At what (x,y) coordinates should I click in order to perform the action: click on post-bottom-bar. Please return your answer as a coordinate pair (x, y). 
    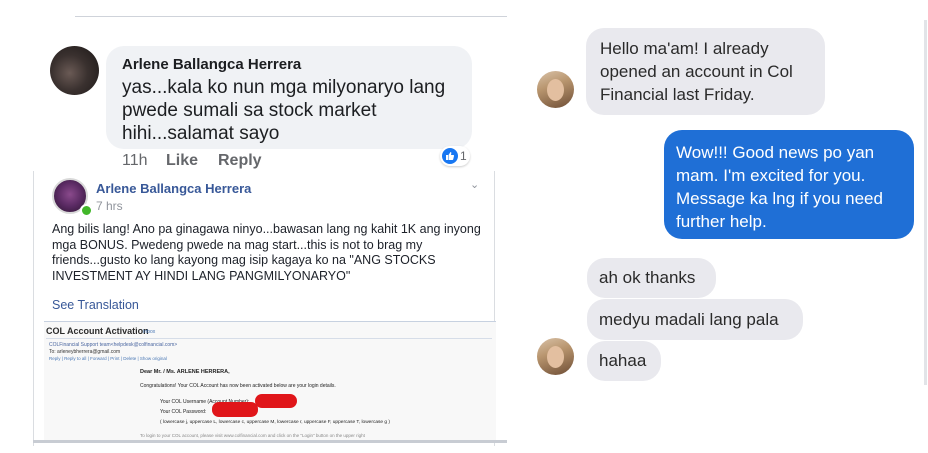
    Looking at the image, I should click on (270, 441).